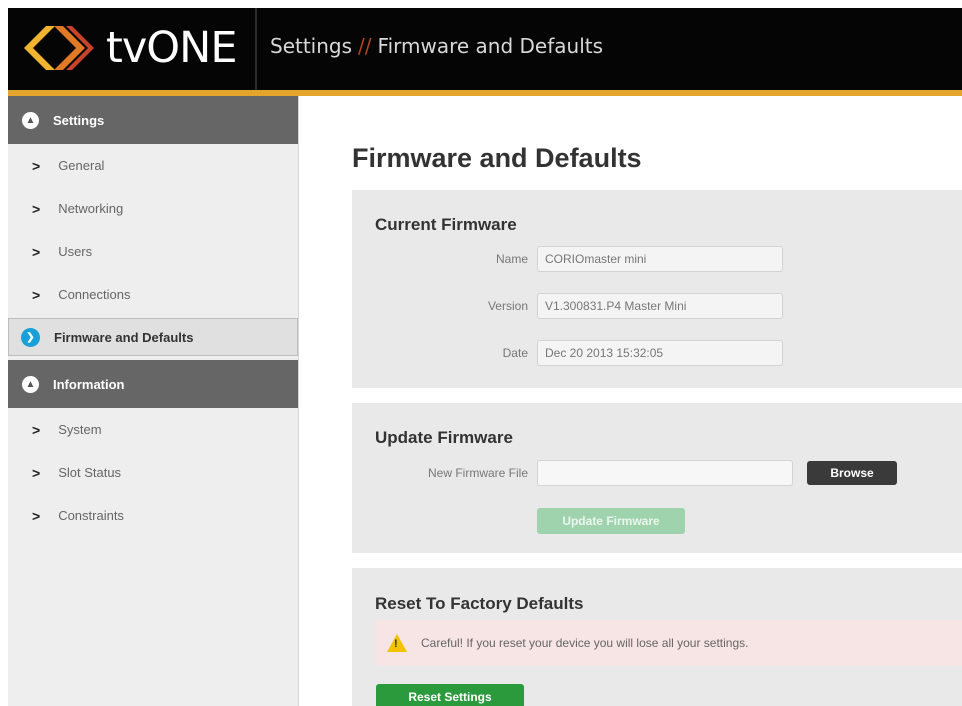 This screenshot has width=962, height=706. I want to click on firmware-file-row: New Firmware File, so click(572, 473).